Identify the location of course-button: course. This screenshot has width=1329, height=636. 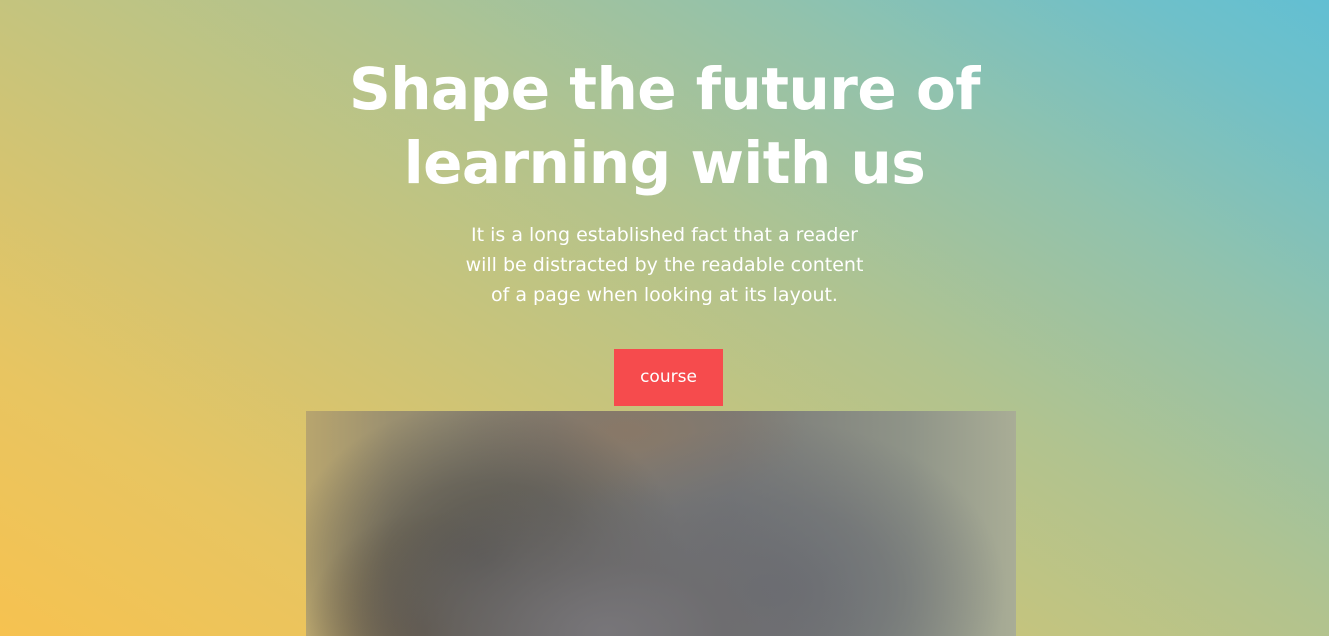
(668, 377).